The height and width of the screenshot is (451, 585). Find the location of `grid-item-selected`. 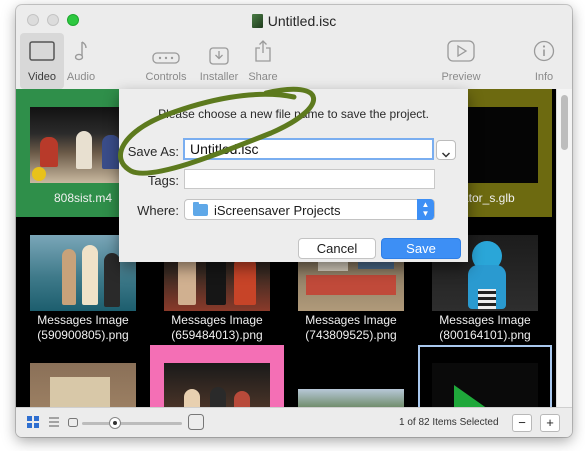

grid-item-selected is located at coordinates (485, 376).